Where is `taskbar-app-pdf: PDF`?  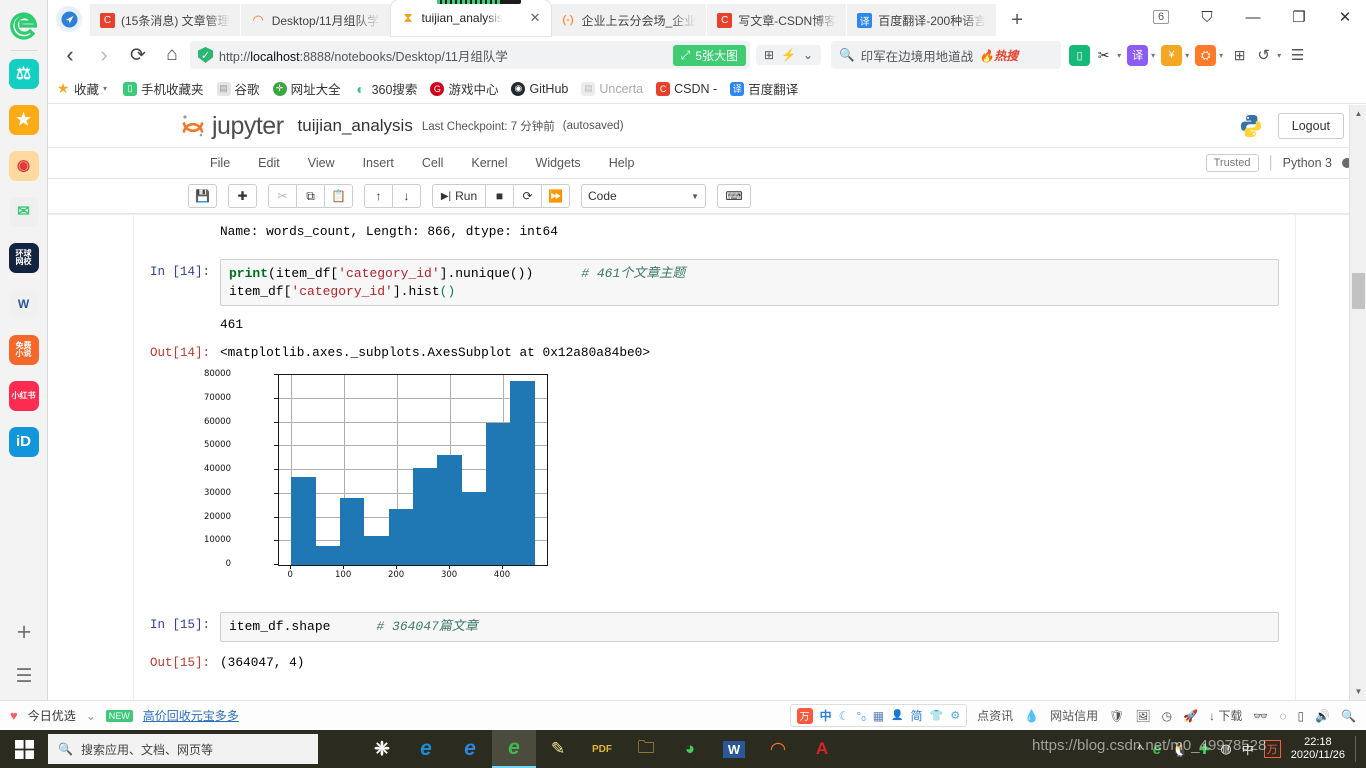
taskbar-app-pdf: PDF is located at coordinates (602, 749).